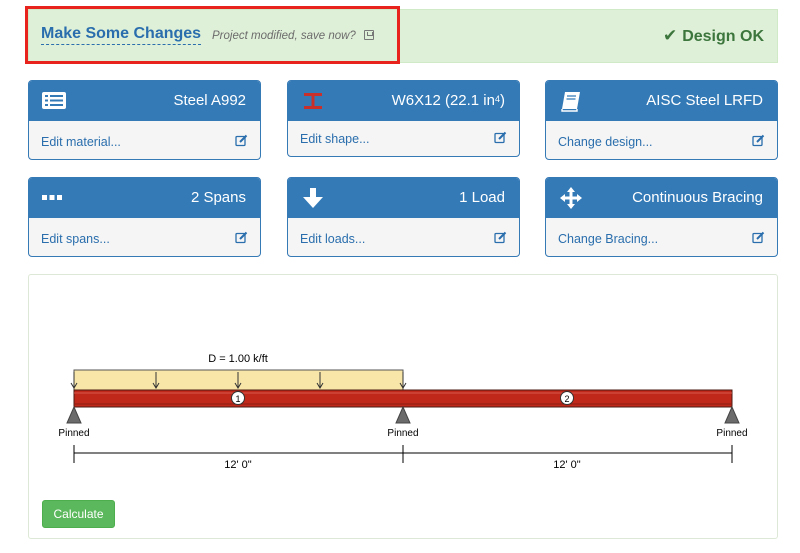  What do you see at coordinates (567, 465) in the screenshot?
I see `span-length-2: 12' 0"` at bounding box center [567, 465].